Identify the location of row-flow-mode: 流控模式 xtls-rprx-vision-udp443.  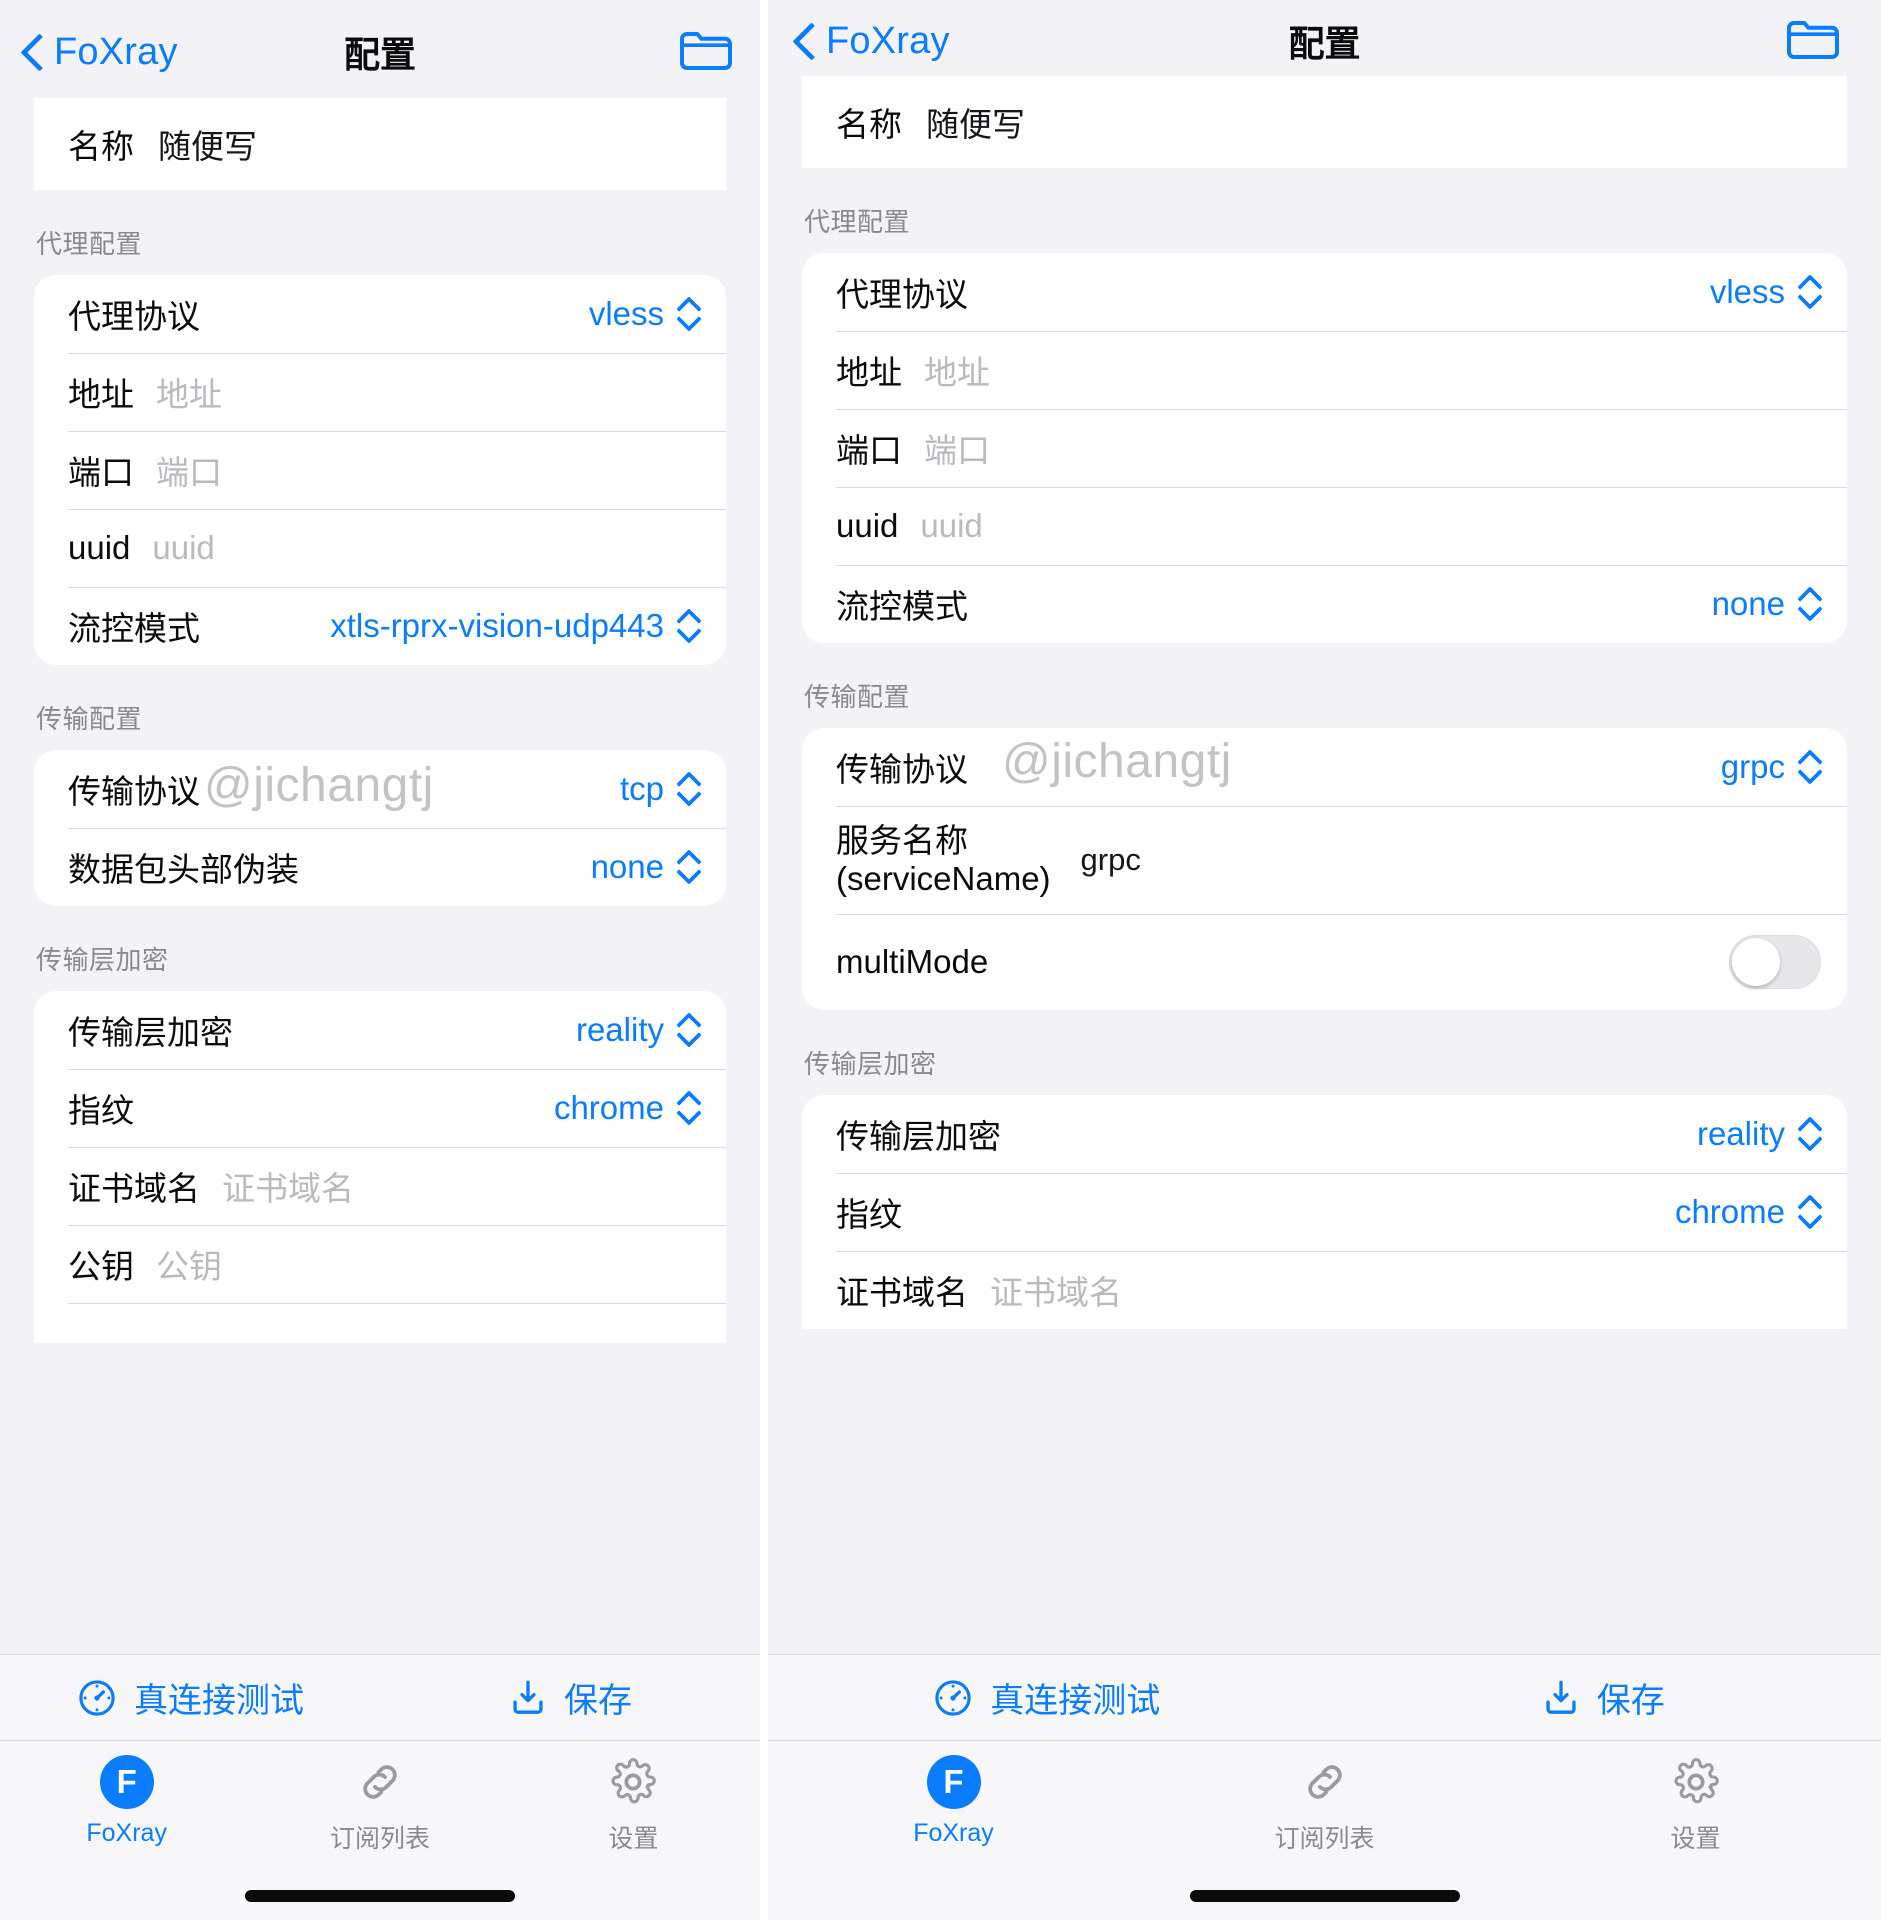
(380, 626).